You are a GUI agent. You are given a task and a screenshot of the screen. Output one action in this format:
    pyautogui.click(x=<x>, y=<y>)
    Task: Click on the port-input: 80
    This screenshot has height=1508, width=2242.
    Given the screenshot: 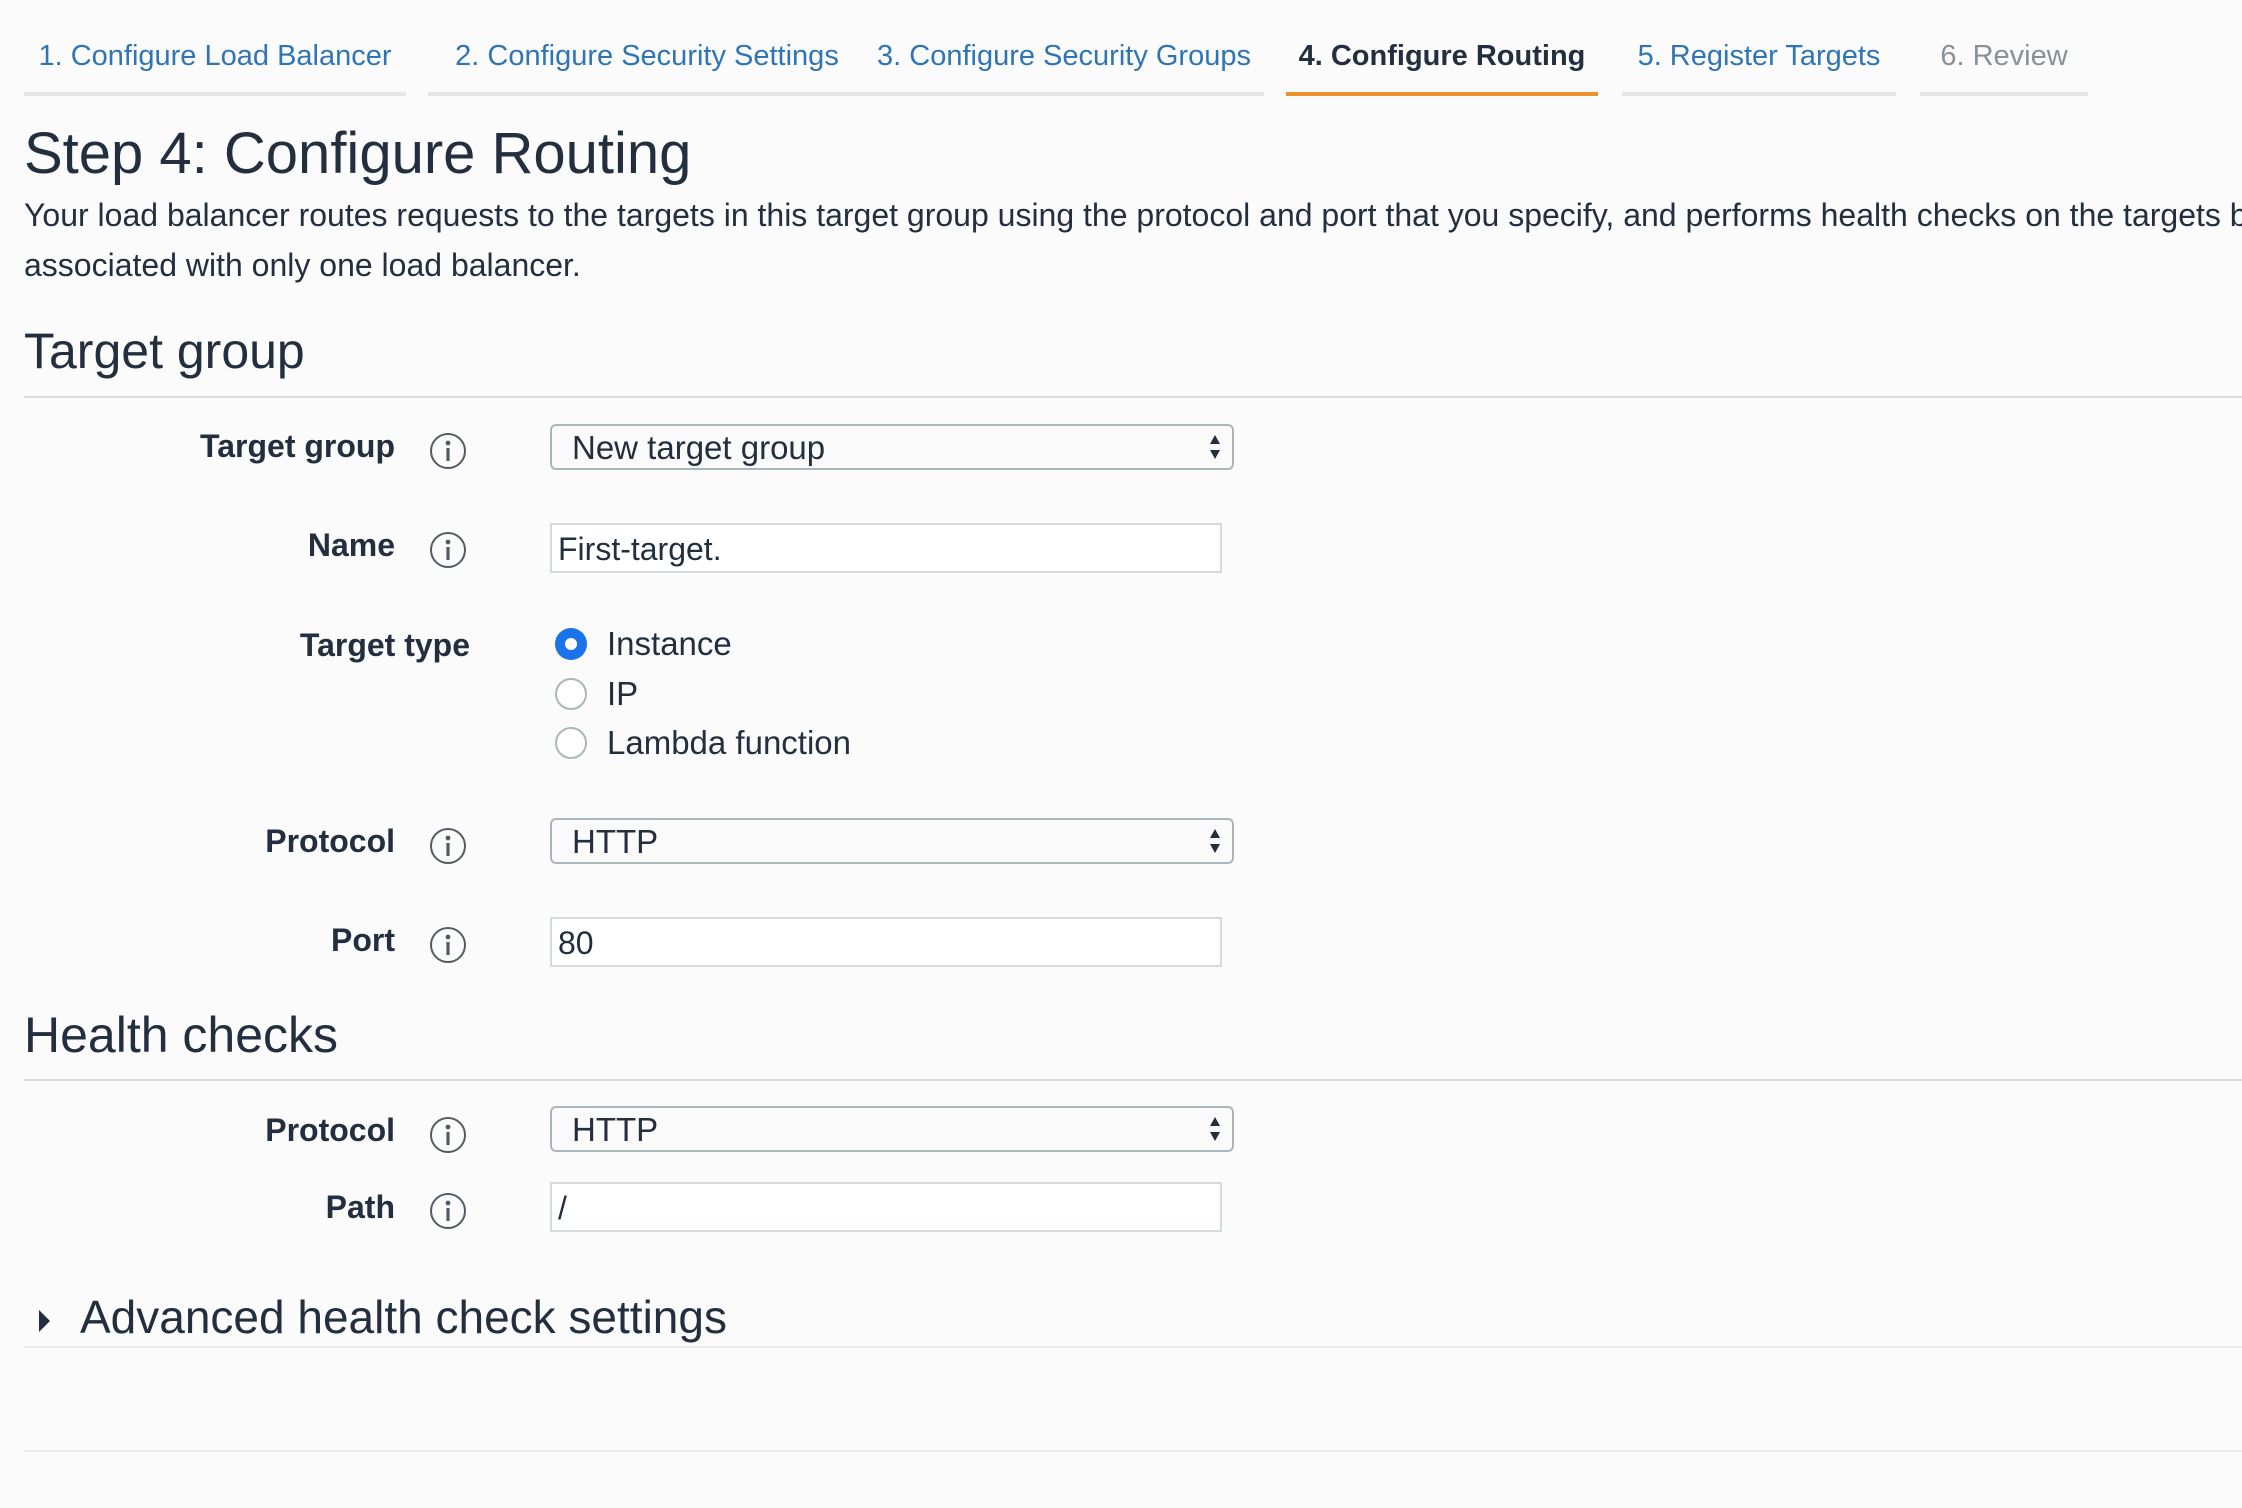 What is the action you would take?
    pyautogui.click(x=886, y=942)
    